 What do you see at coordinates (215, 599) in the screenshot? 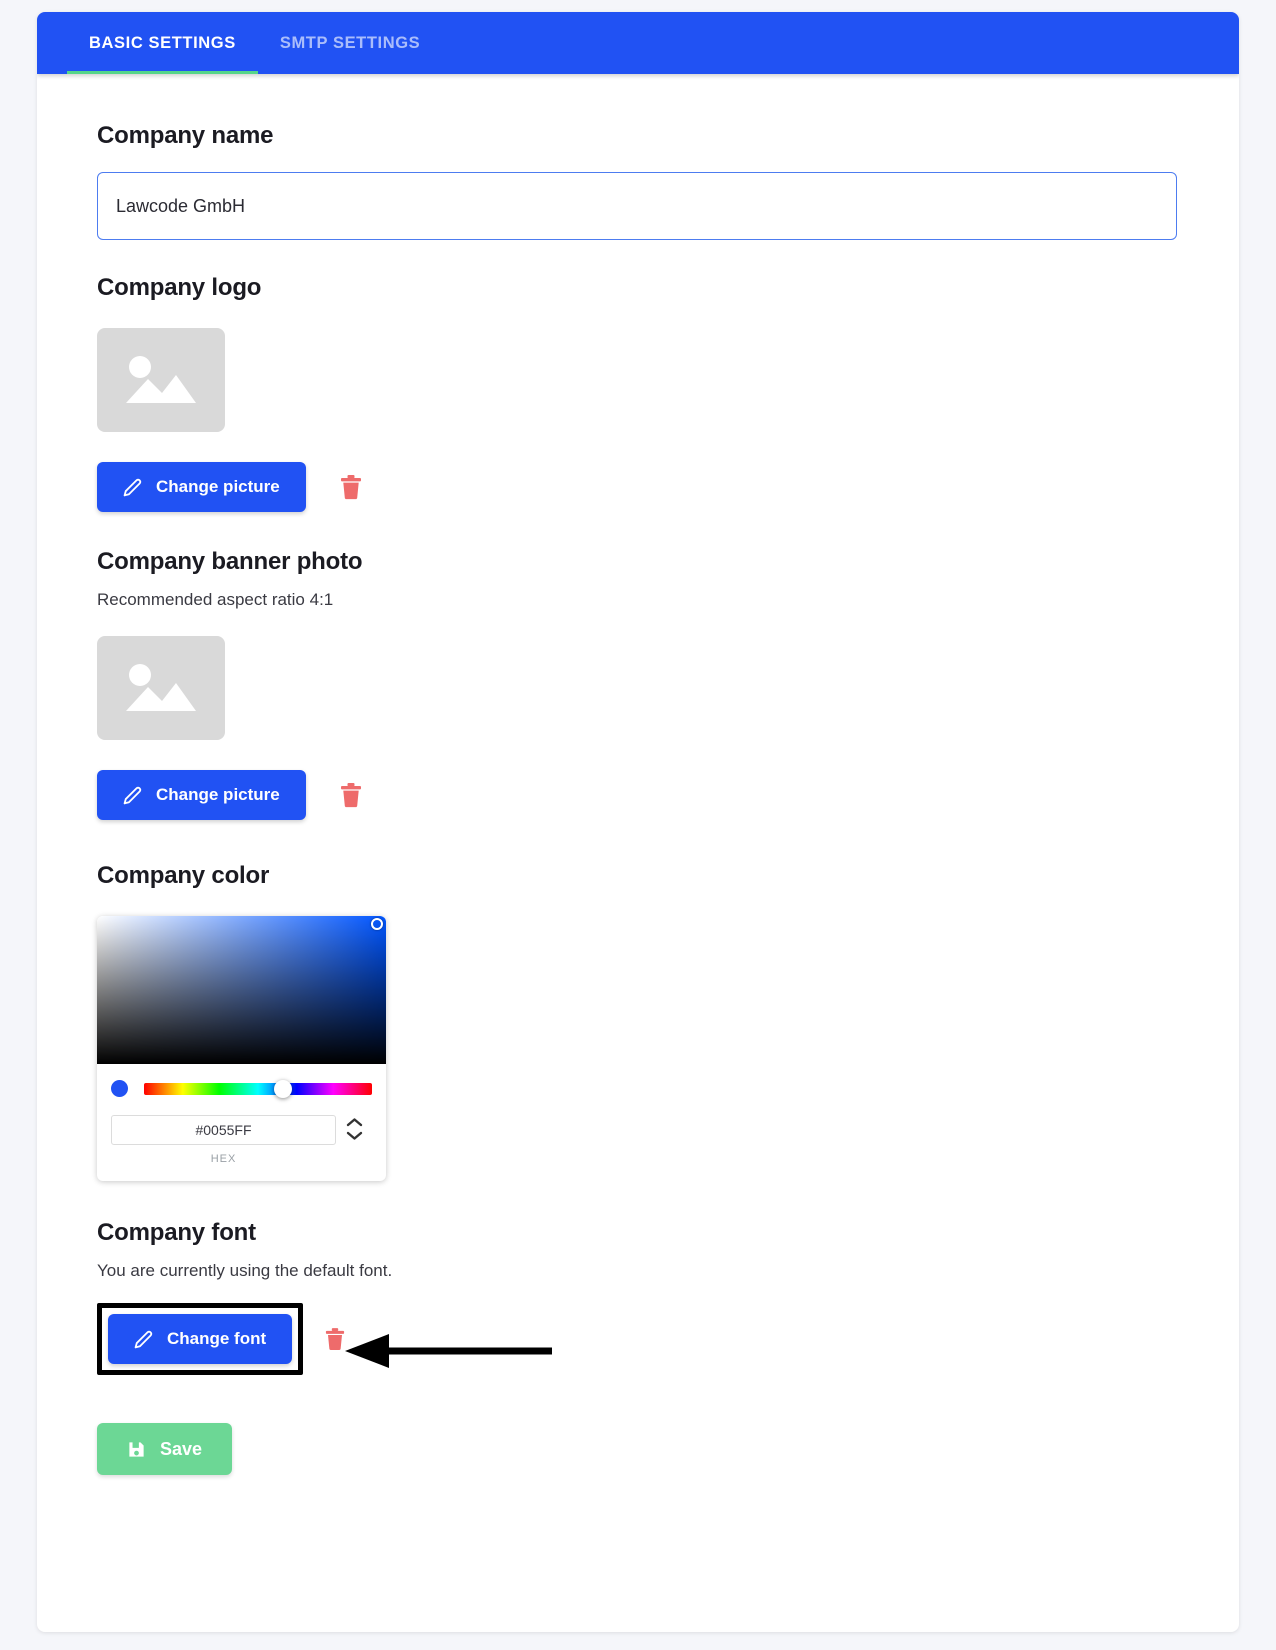
I see `company-banner-subtext: Recommended aspect ratio 4:1` at bounding box center [215, 599].